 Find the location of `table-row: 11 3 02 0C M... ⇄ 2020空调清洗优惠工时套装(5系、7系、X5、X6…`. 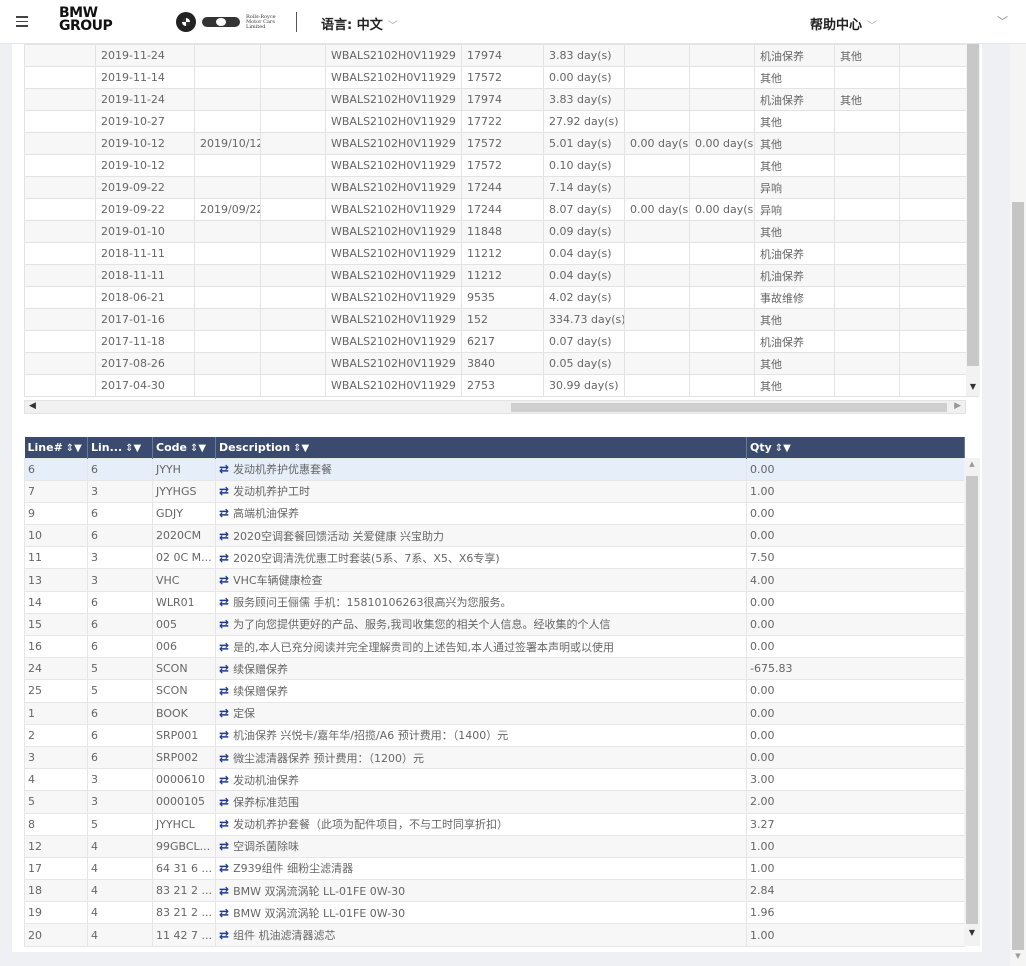

table-row: 11 3 02 0C M... ⇄ 2020空调清洗优惠工时套装(5系、7系、X5、X6… is located at coordinates (494, 558).